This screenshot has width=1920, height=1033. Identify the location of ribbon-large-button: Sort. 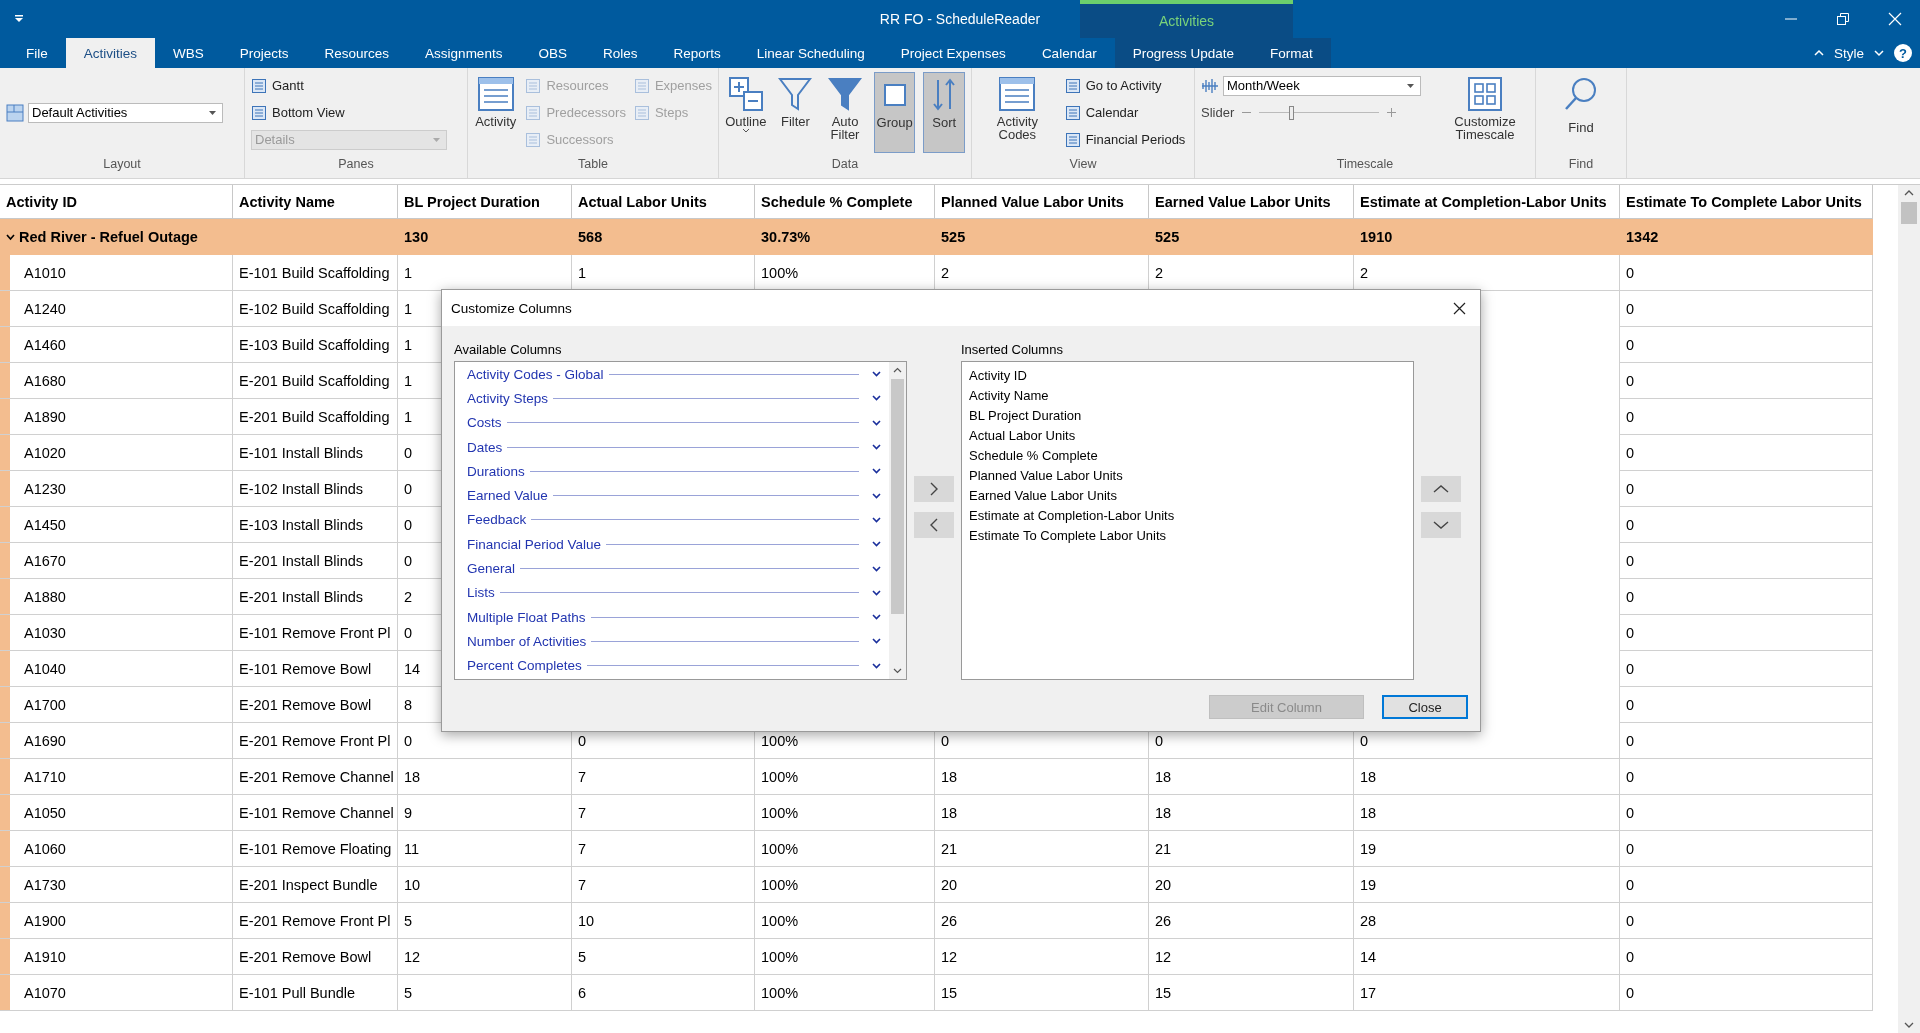
(944, 112).